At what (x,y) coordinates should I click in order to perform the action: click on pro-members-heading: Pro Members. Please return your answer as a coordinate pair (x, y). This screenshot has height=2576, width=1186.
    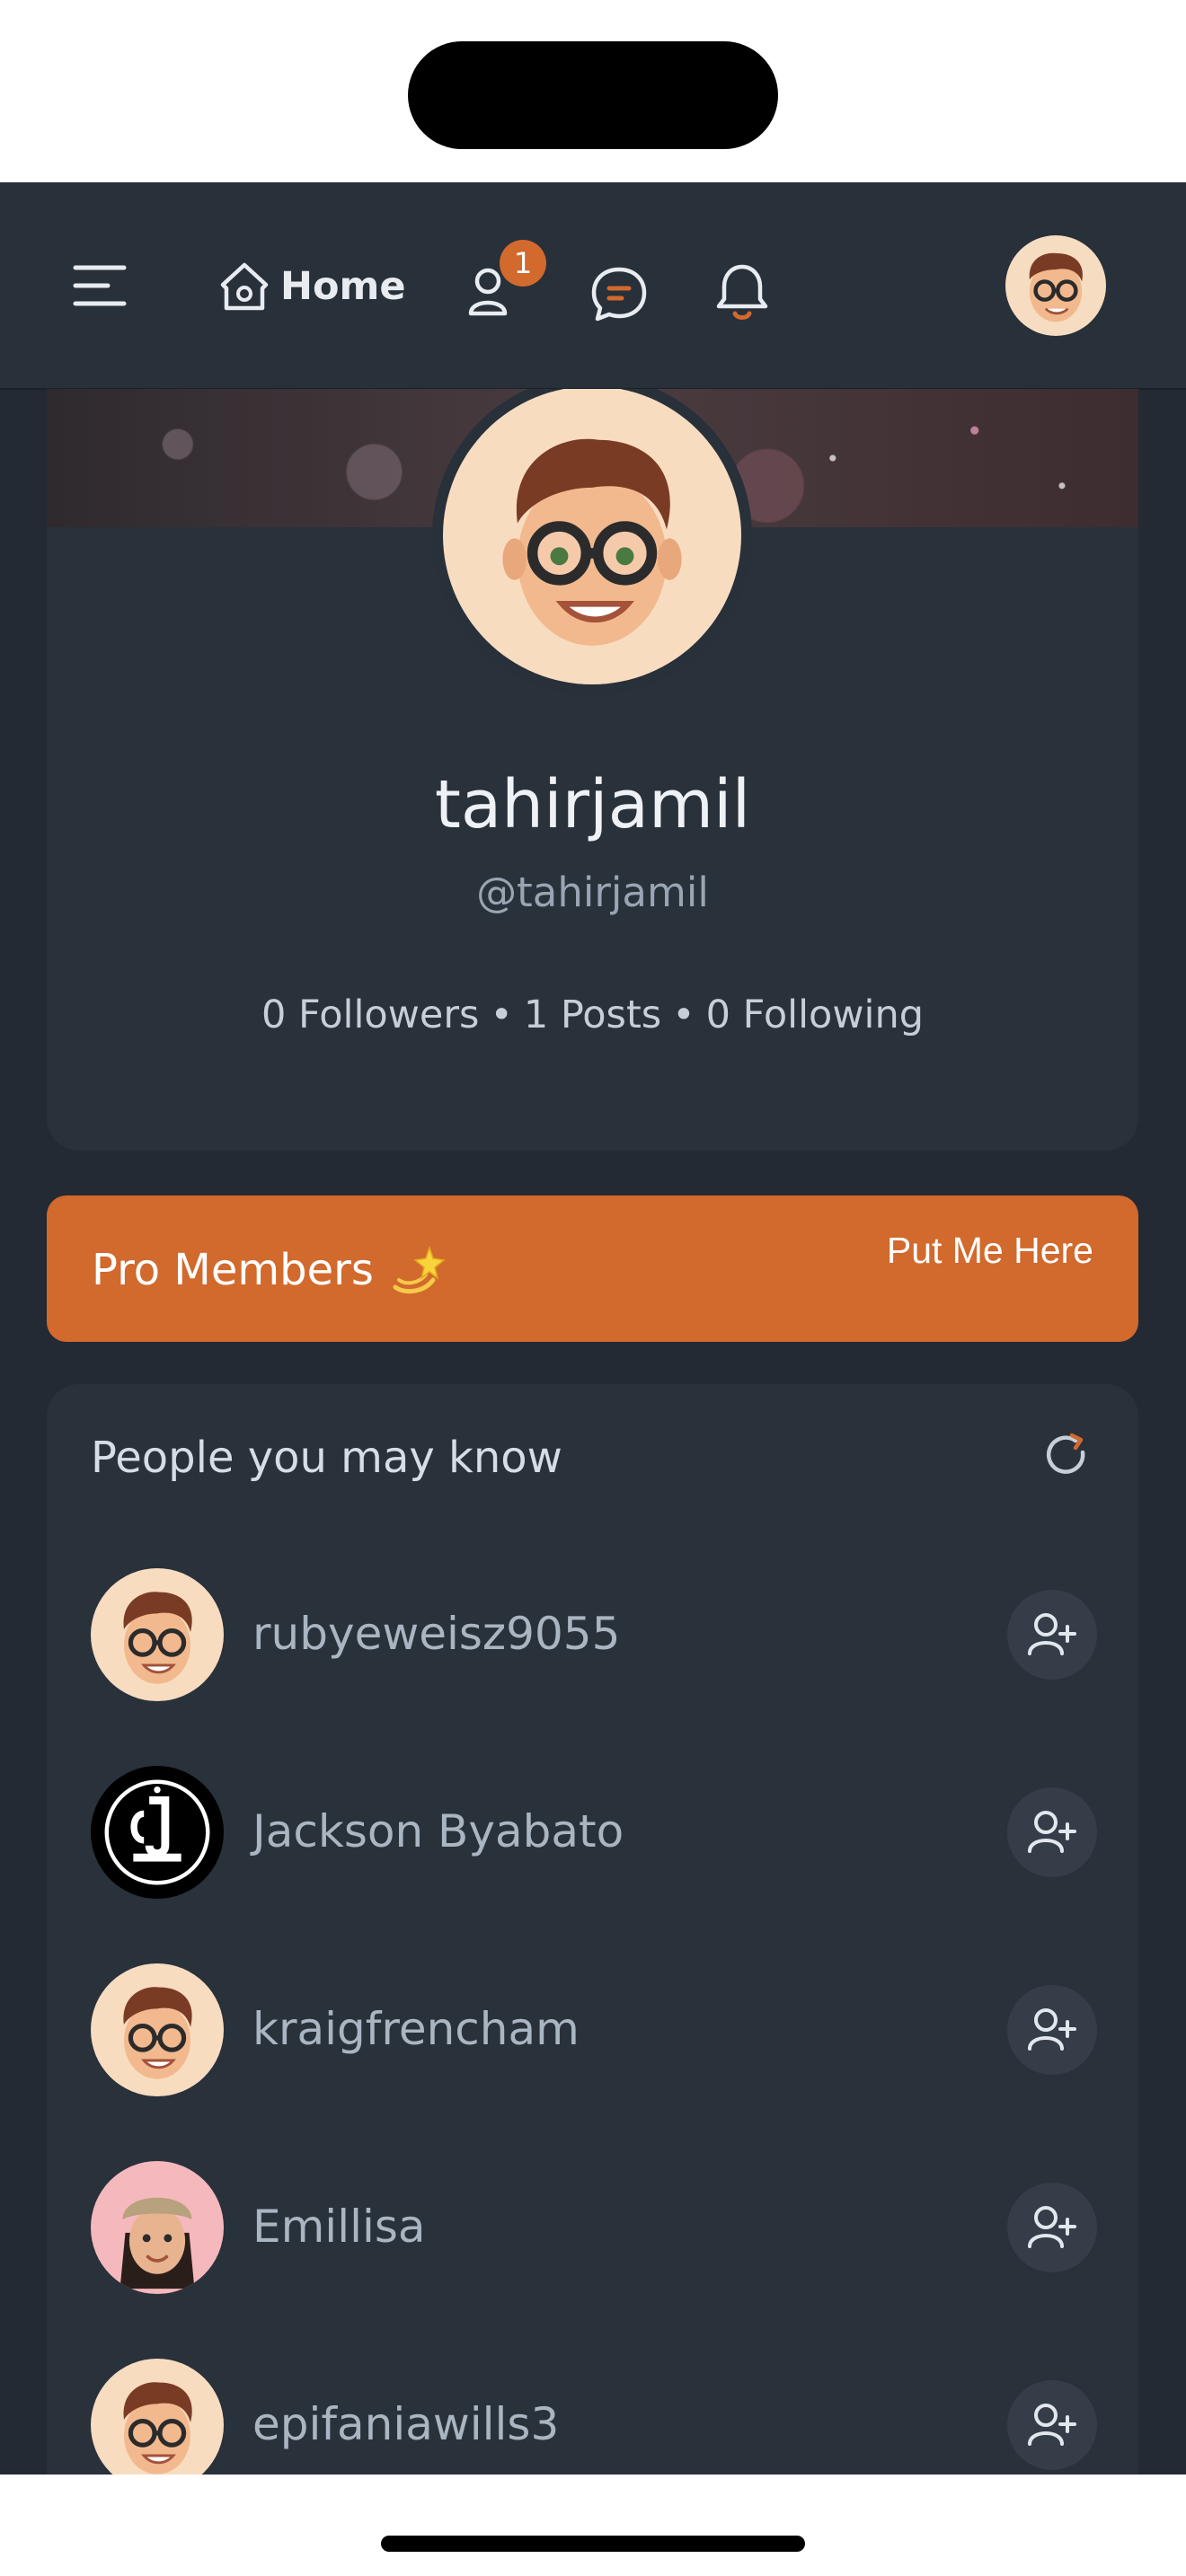
    Looking at the image, I should click on (269, 1270).